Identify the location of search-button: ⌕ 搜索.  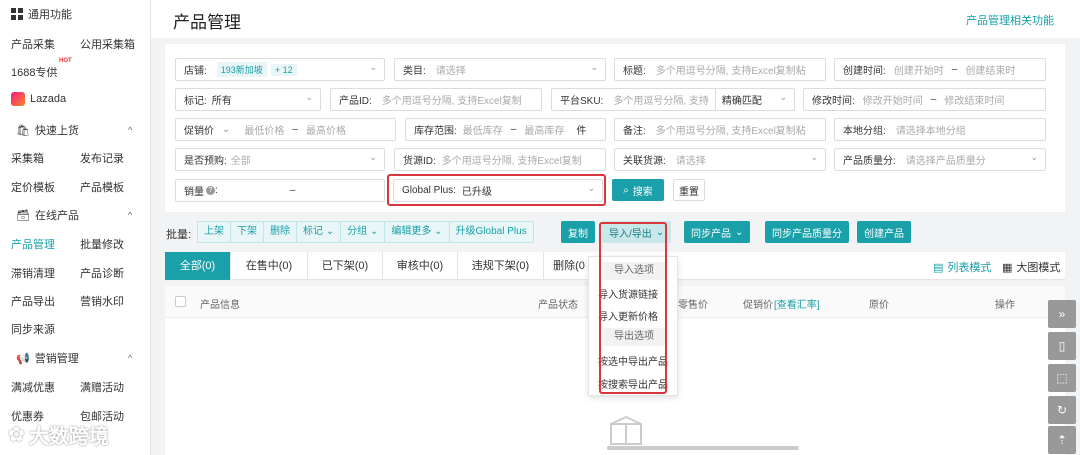
(638, 190).